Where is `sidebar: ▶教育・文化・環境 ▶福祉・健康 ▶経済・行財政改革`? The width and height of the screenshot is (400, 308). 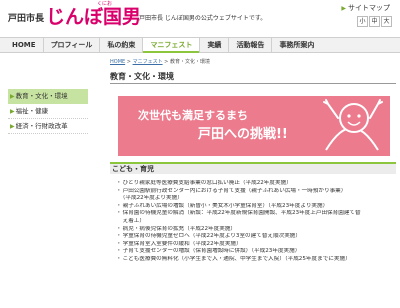 sidebar: ▶教育・文化・環境 ▶福祉・健康 ▶経済・行財政改革 is located at coordinates (48, 111).